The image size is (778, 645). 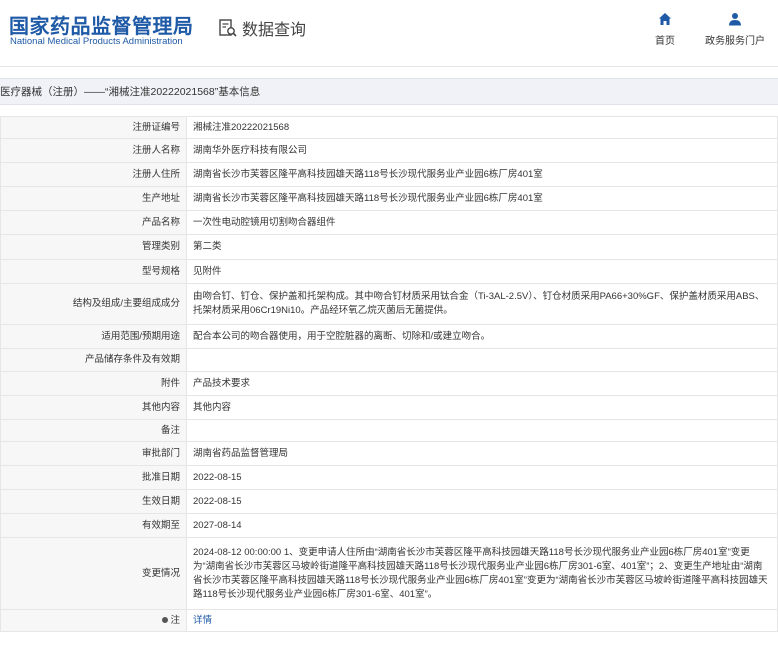 I want to click on row-label-approval-date: 批准日期, so click(x=93, y=477).